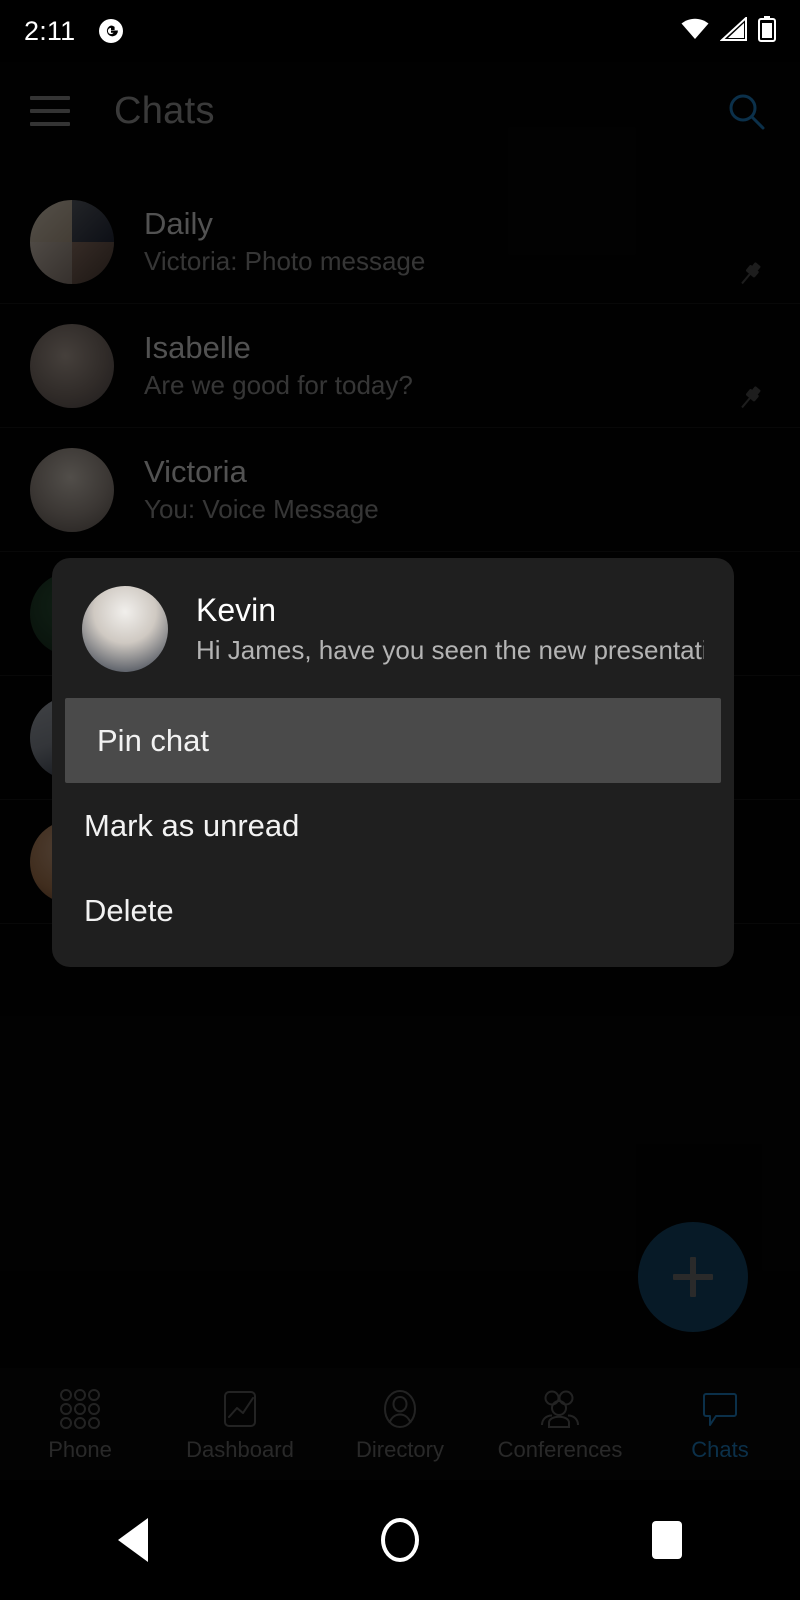 The width and height of the screenshot is (800, 1600). What do you see at coordinates (695, 31) in the screenshot?
I see `wifi-icon` at bounding box center [695, 31].